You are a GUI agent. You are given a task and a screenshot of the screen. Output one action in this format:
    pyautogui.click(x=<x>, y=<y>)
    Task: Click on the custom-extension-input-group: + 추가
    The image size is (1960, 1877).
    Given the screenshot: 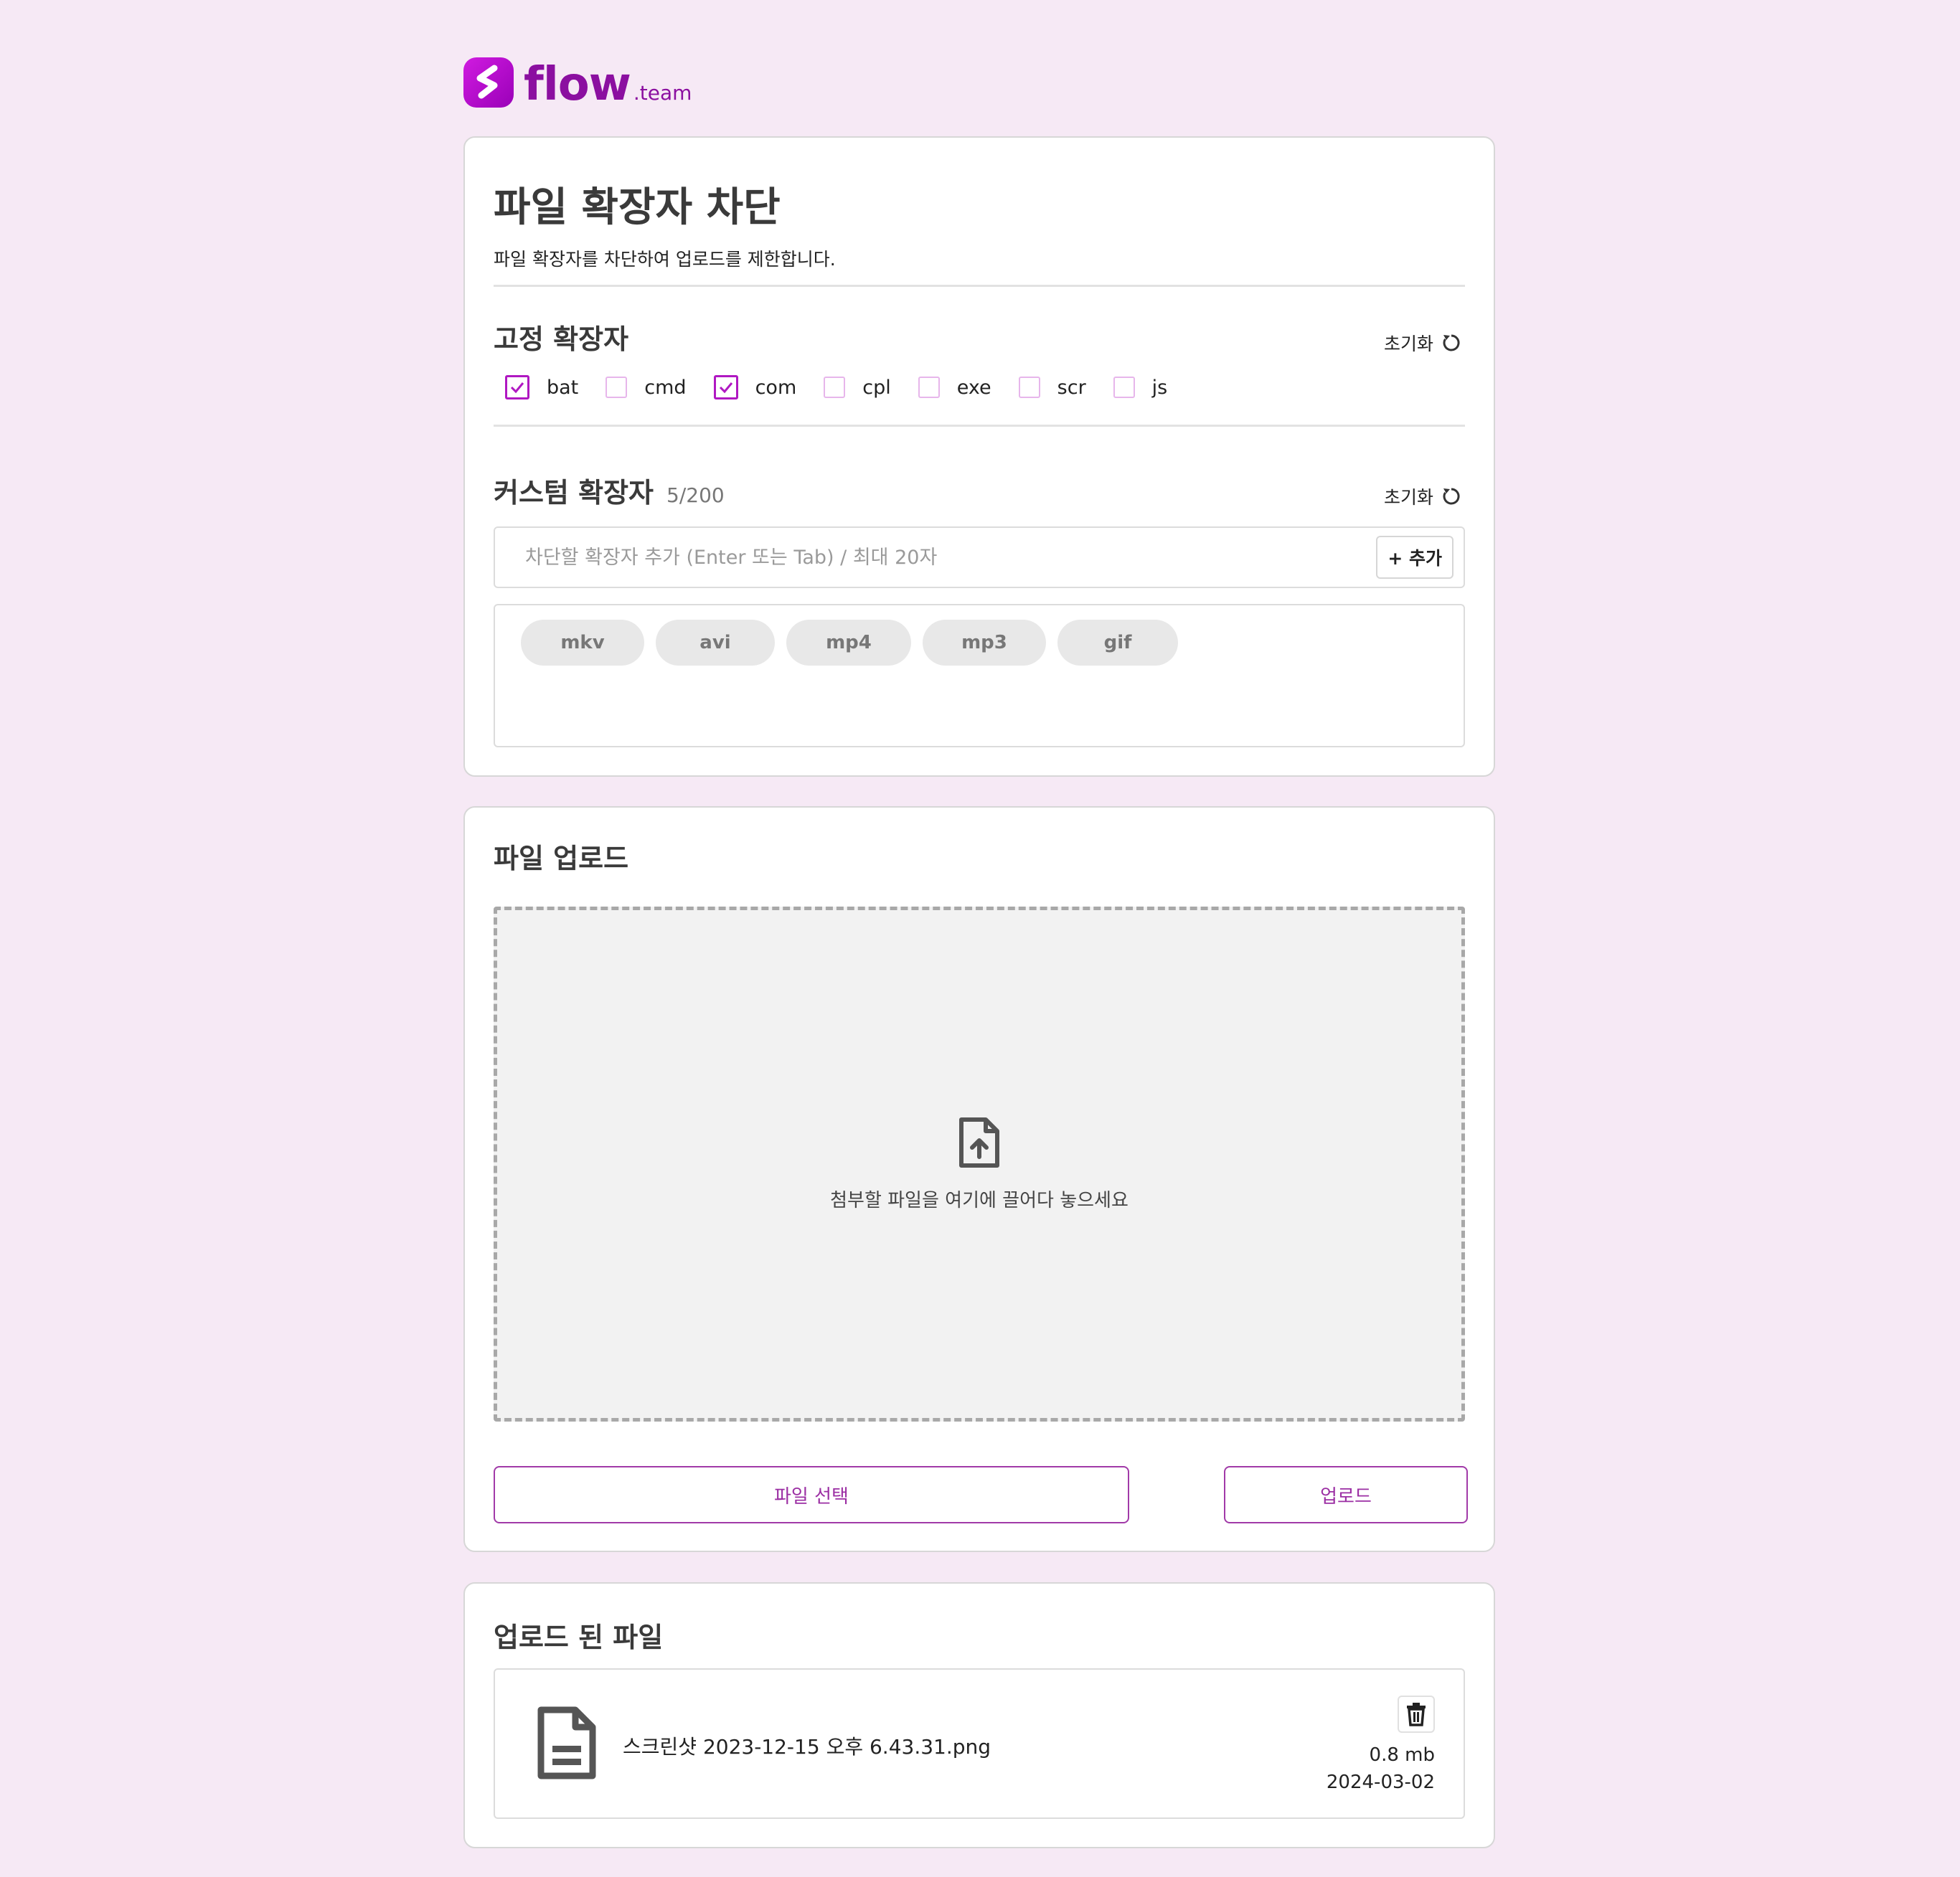 What is the action you would take?
    pyautogui.click(x=980, y=557)
    